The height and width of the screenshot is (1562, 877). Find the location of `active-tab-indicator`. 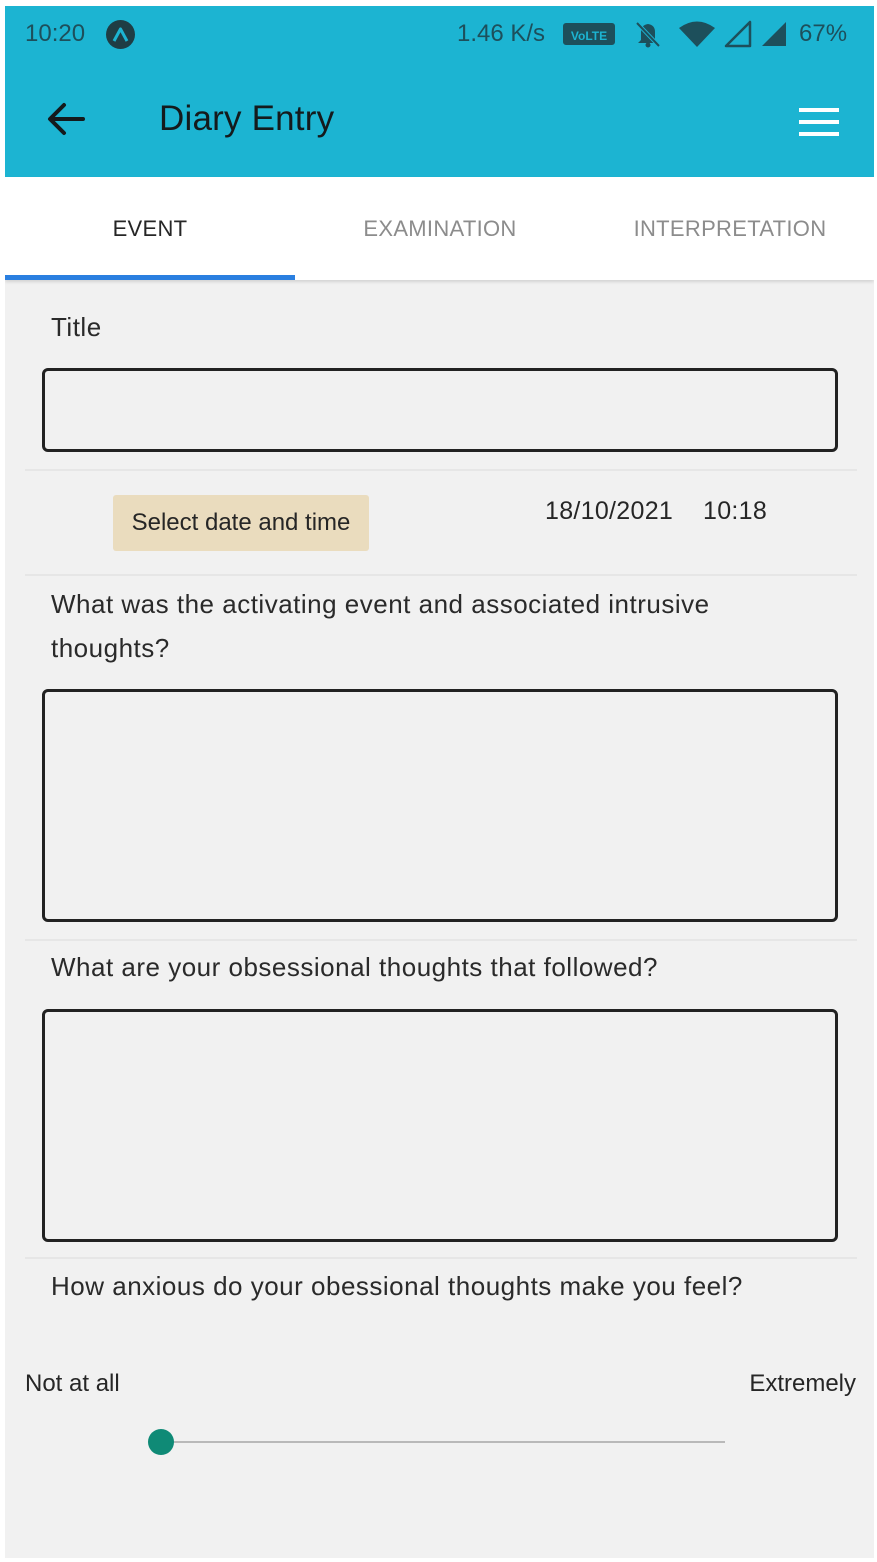

active-tab-indicator is located at coordinates (150, 277).